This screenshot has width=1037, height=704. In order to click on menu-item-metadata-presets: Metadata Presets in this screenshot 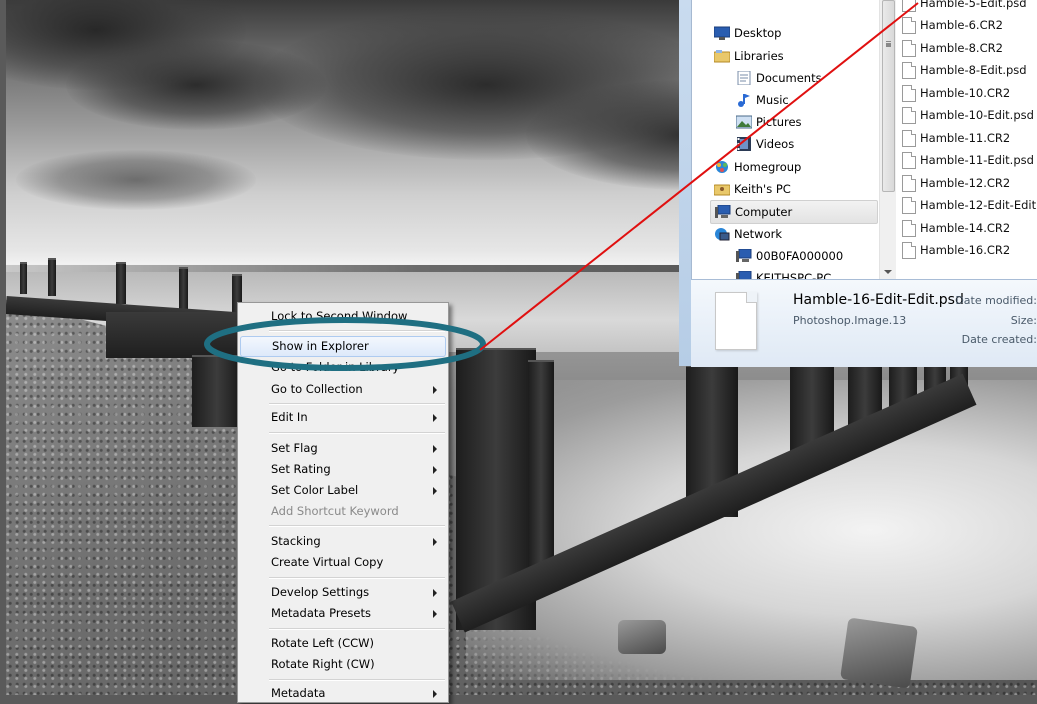, I will do `click(343, 613)`.